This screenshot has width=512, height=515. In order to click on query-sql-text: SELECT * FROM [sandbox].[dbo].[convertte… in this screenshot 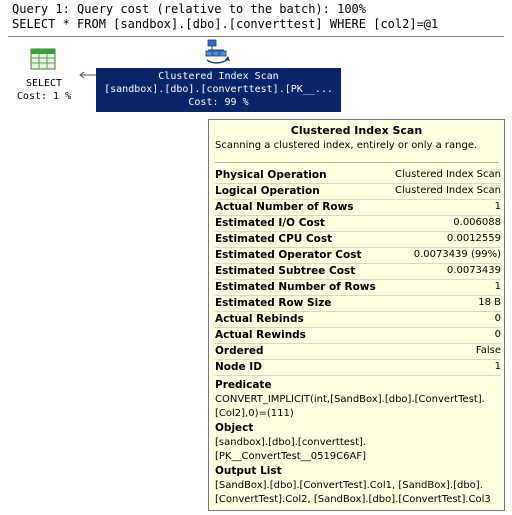, I will do `click(225, 24)`.